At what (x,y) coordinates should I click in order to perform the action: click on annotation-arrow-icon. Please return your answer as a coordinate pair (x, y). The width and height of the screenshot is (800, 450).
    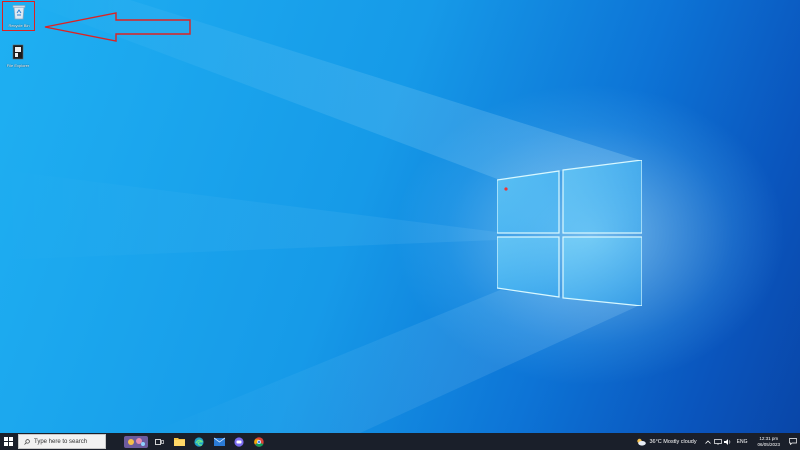
    Looking at the image, I should click on (117, 27).